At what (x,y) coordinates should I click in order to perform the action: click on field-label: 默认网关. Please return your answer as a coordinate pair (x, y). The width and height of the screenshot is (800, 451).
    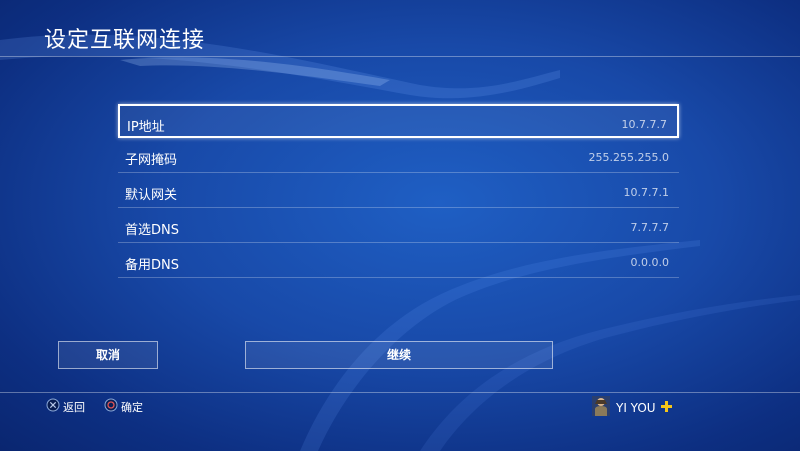
    Looking at the image, I should click on (151, 195).